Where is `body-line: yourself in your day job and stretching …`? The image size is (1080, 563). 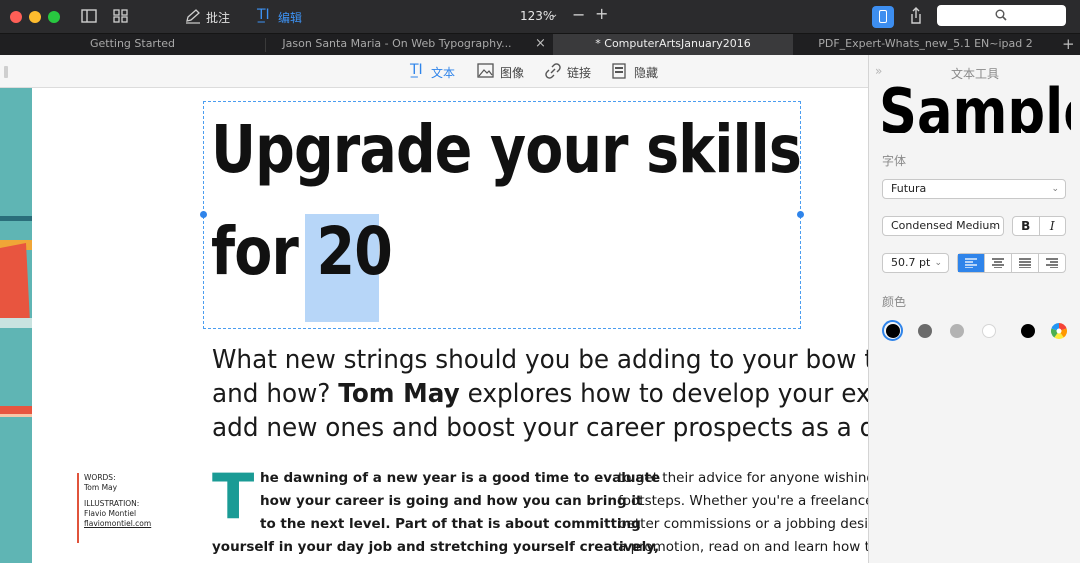
body-line: yourself in your day job and stretching … is located at coordinates (436, 547).